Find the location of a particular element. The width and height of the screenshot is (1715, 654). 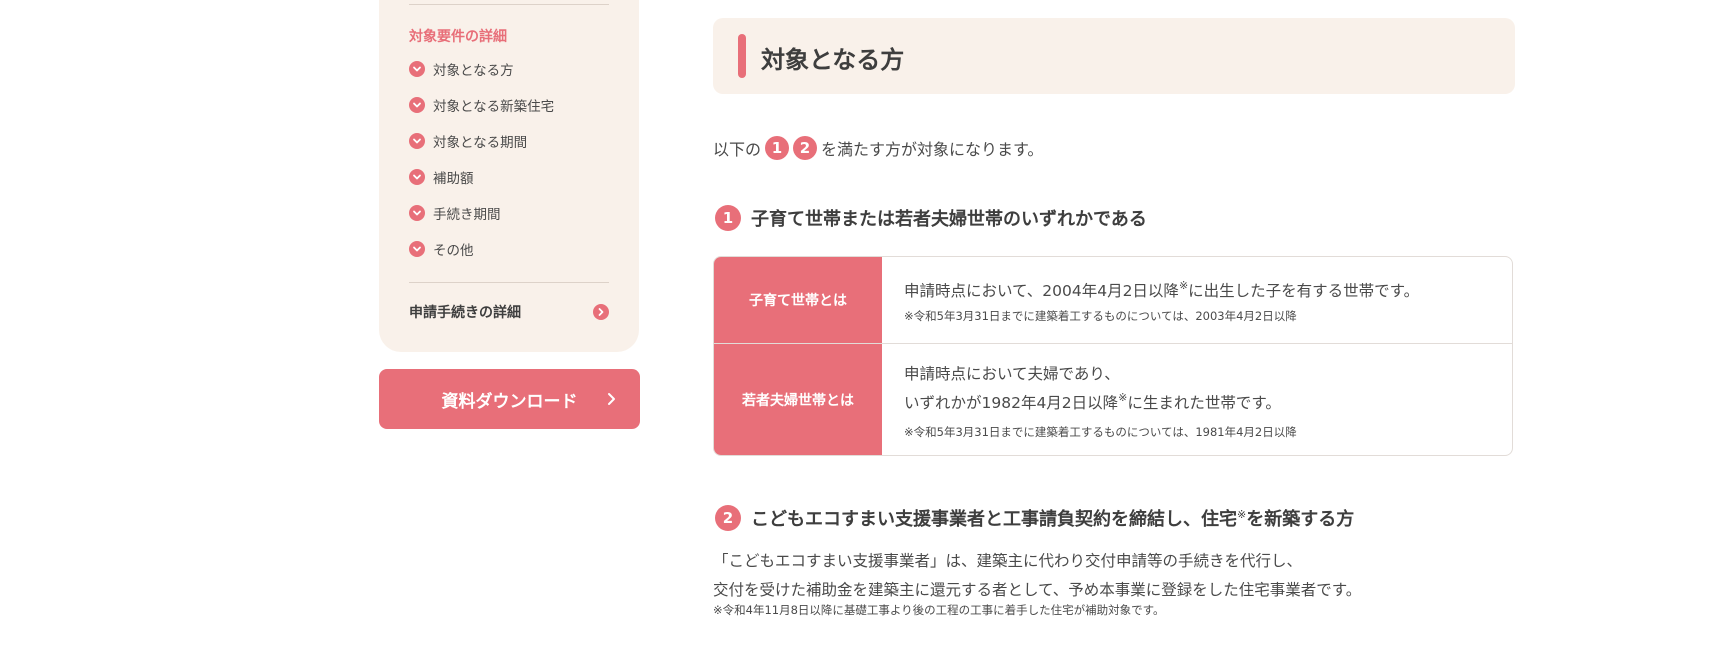

definition-text: いずれかが1982年4月2日以降※に生まれた世帯です。 is located at coordinates (1092, 402).